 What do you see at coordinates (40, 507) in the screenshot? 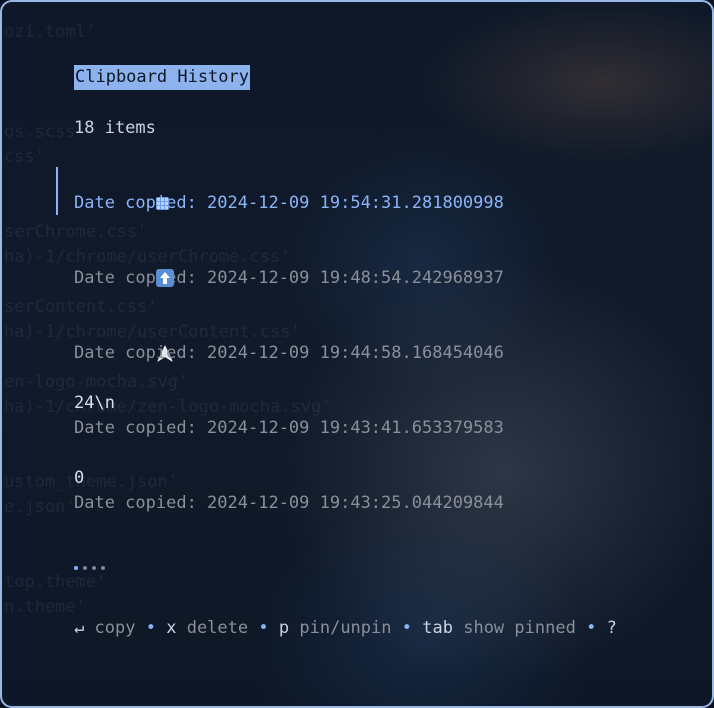
I see `bg-code-line: e.json'` at bounding box center [40, 507].